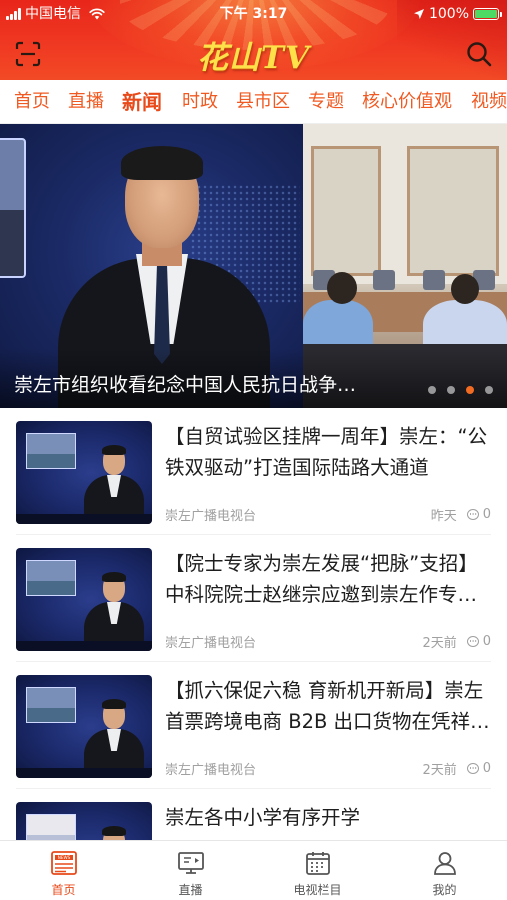  I want to click on header: 中国电信 下午 3:17 100% 花山TV, so click(253, 40).